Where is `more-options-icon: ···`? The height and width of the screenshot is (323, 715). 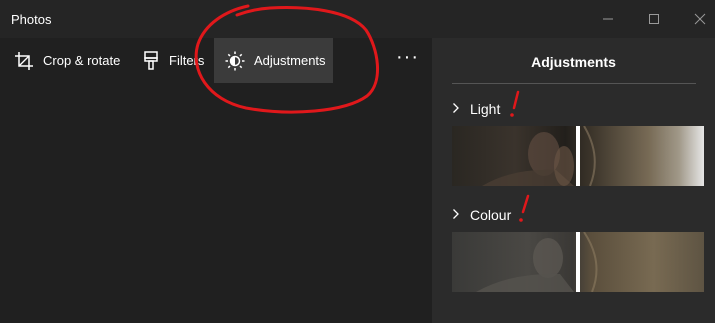
more-options-icon: ··· is located at coordinates (407, 56).